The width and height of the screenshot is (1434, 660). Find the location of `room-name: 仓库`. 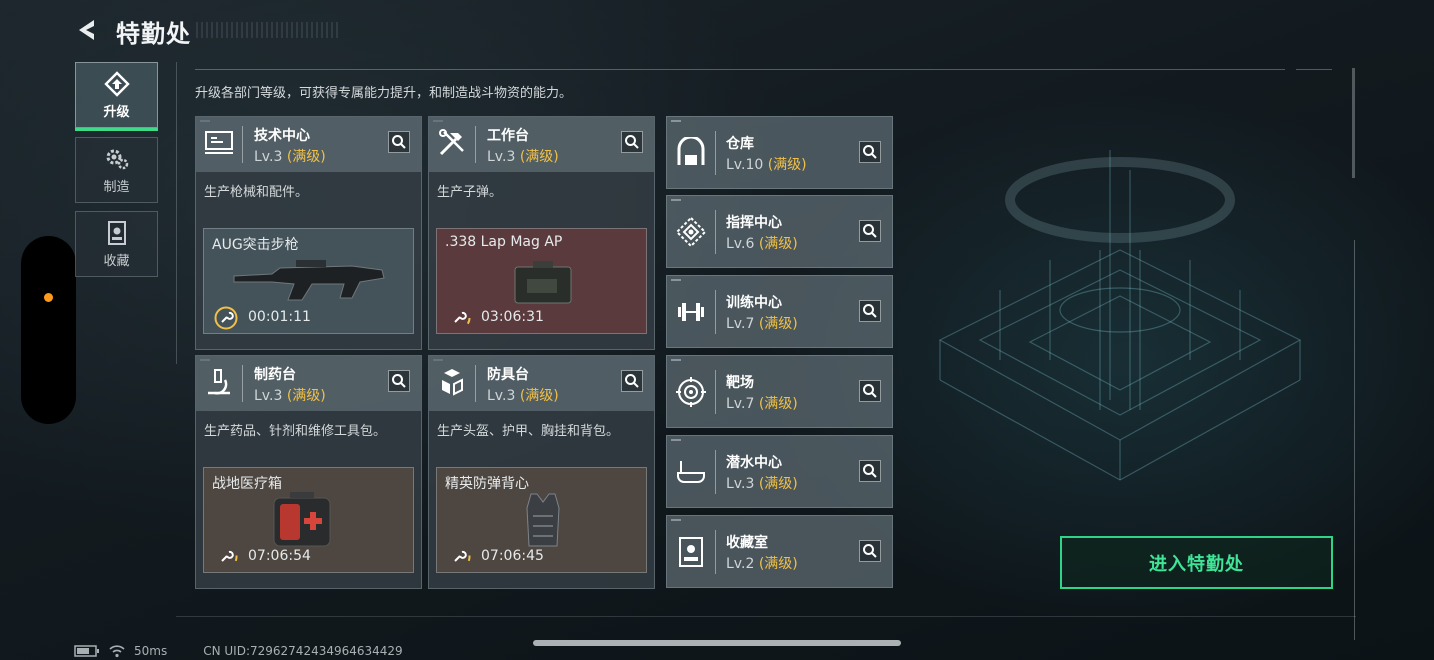

room-name: 仓库 is located at coordinates (740, 144).